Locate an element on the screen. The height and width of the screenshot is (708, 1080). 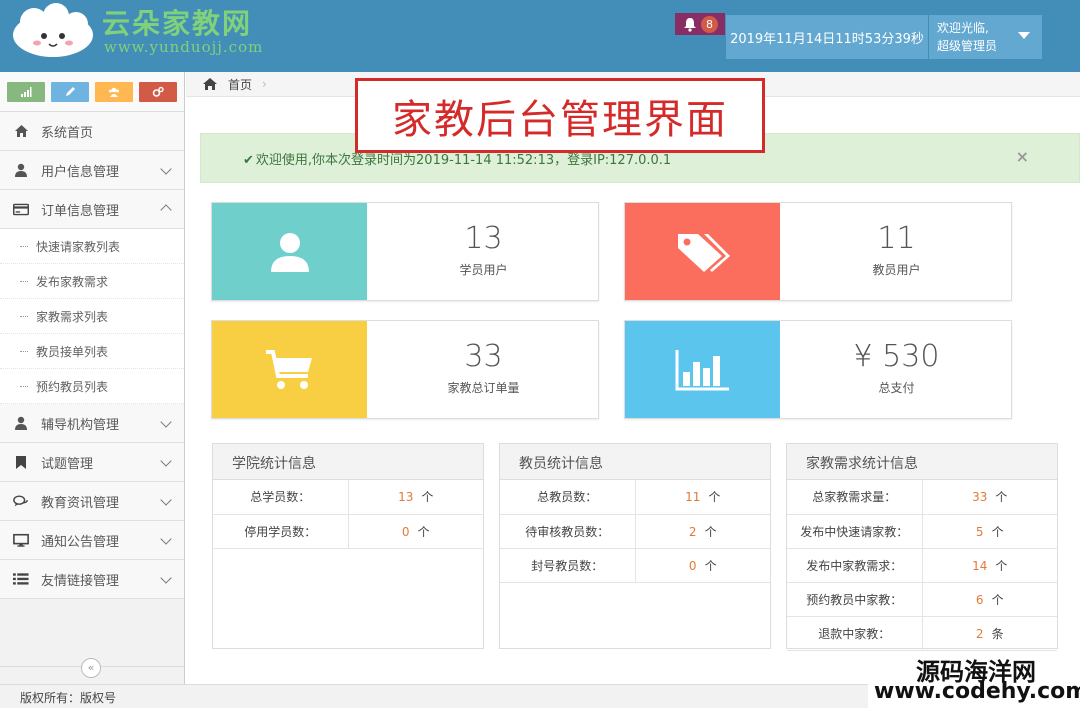
table-row: 停用学员数： 0个 is located at coordinates (348, 531).